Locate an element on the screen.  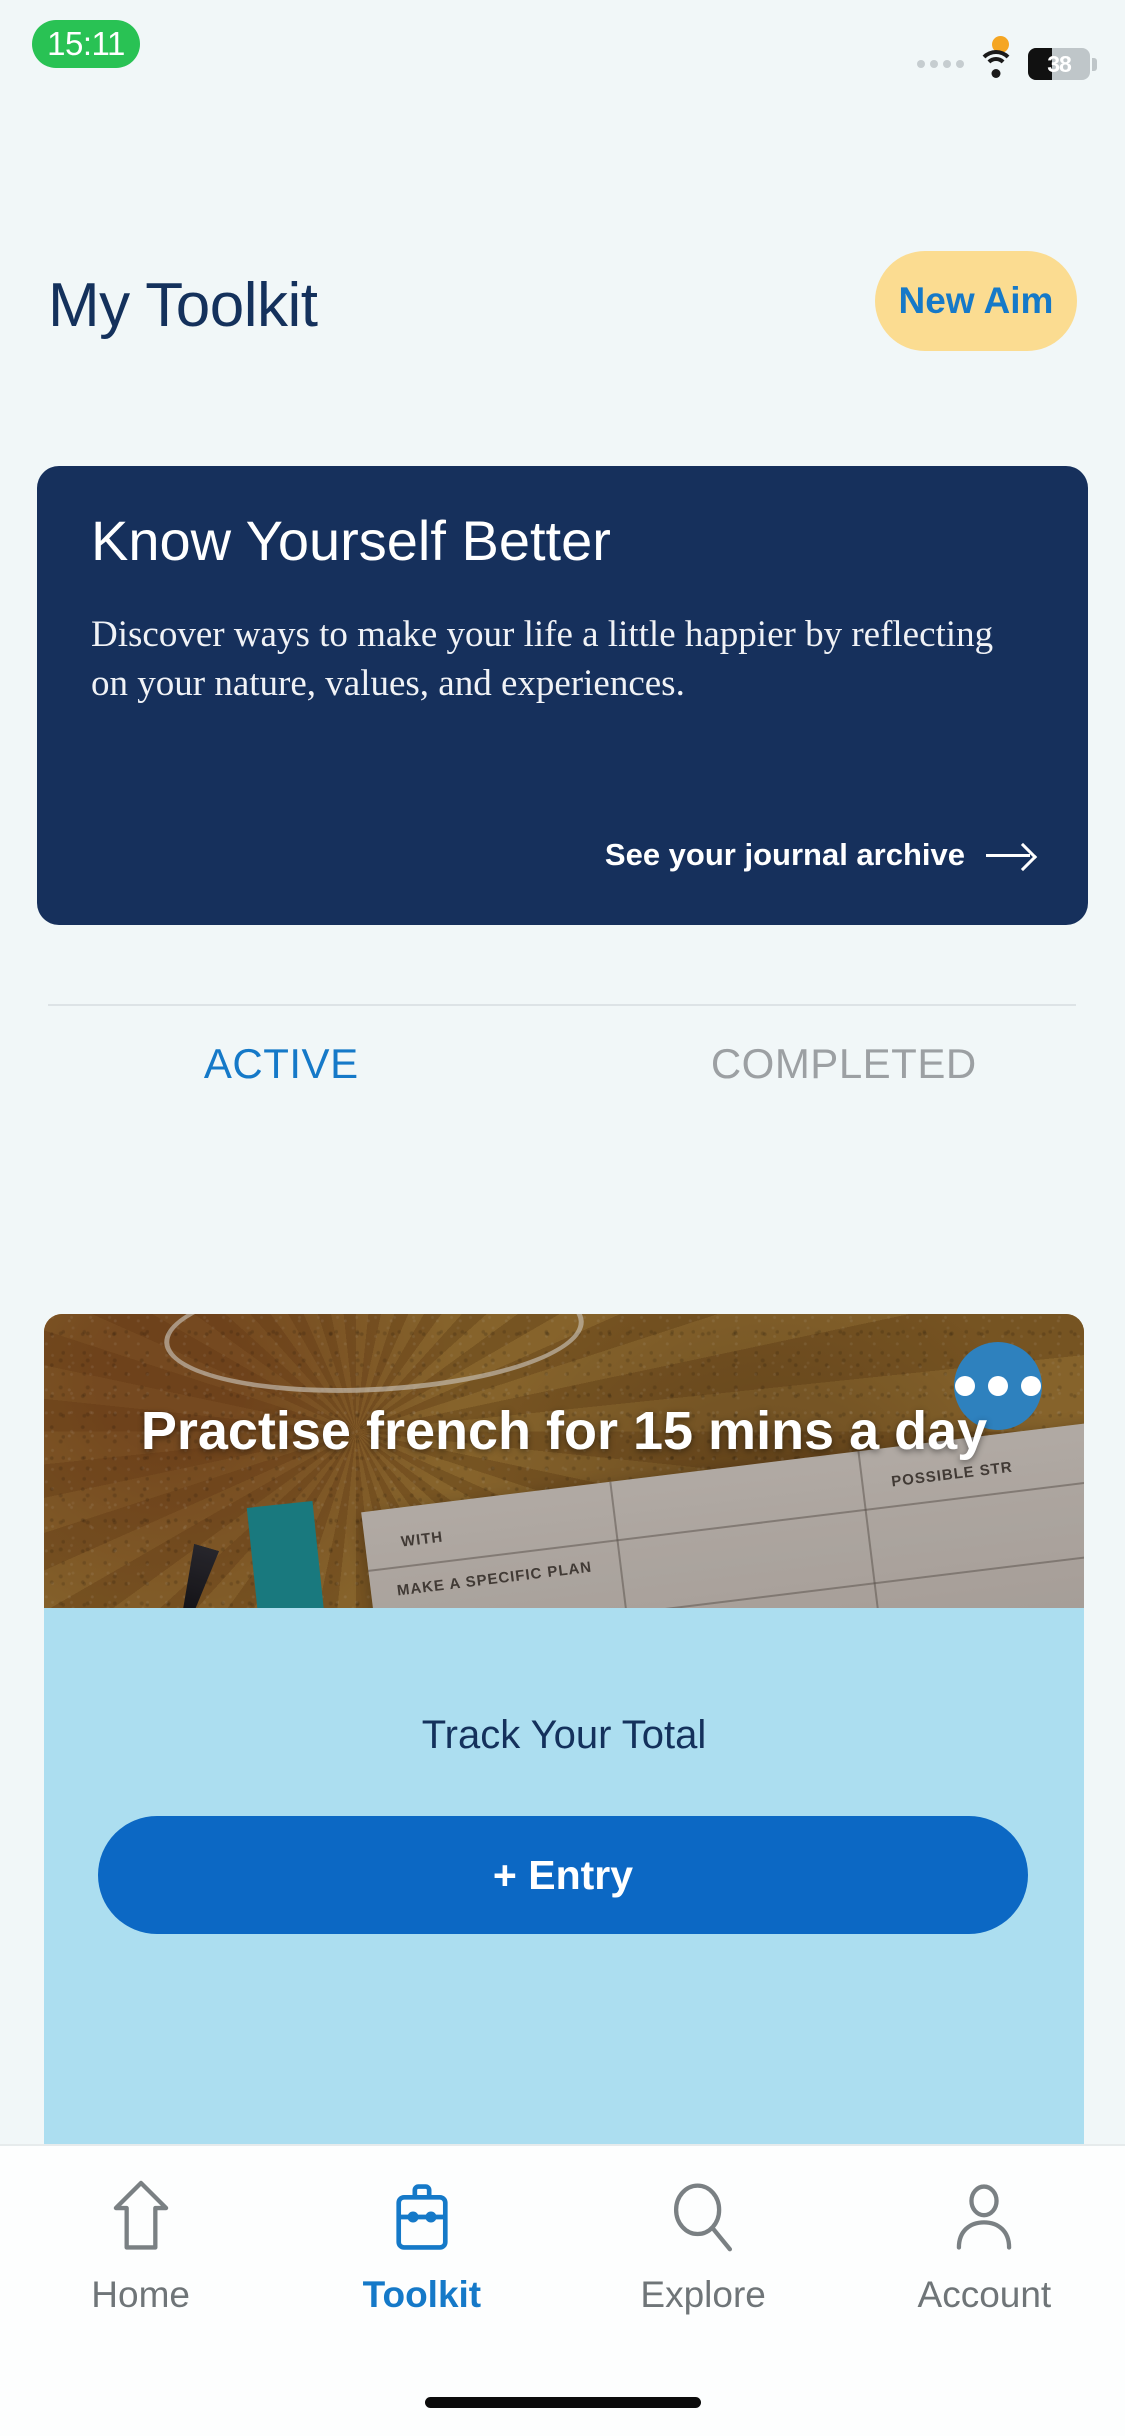
nav-label-account: Account is located at coordinates (984, 2294).